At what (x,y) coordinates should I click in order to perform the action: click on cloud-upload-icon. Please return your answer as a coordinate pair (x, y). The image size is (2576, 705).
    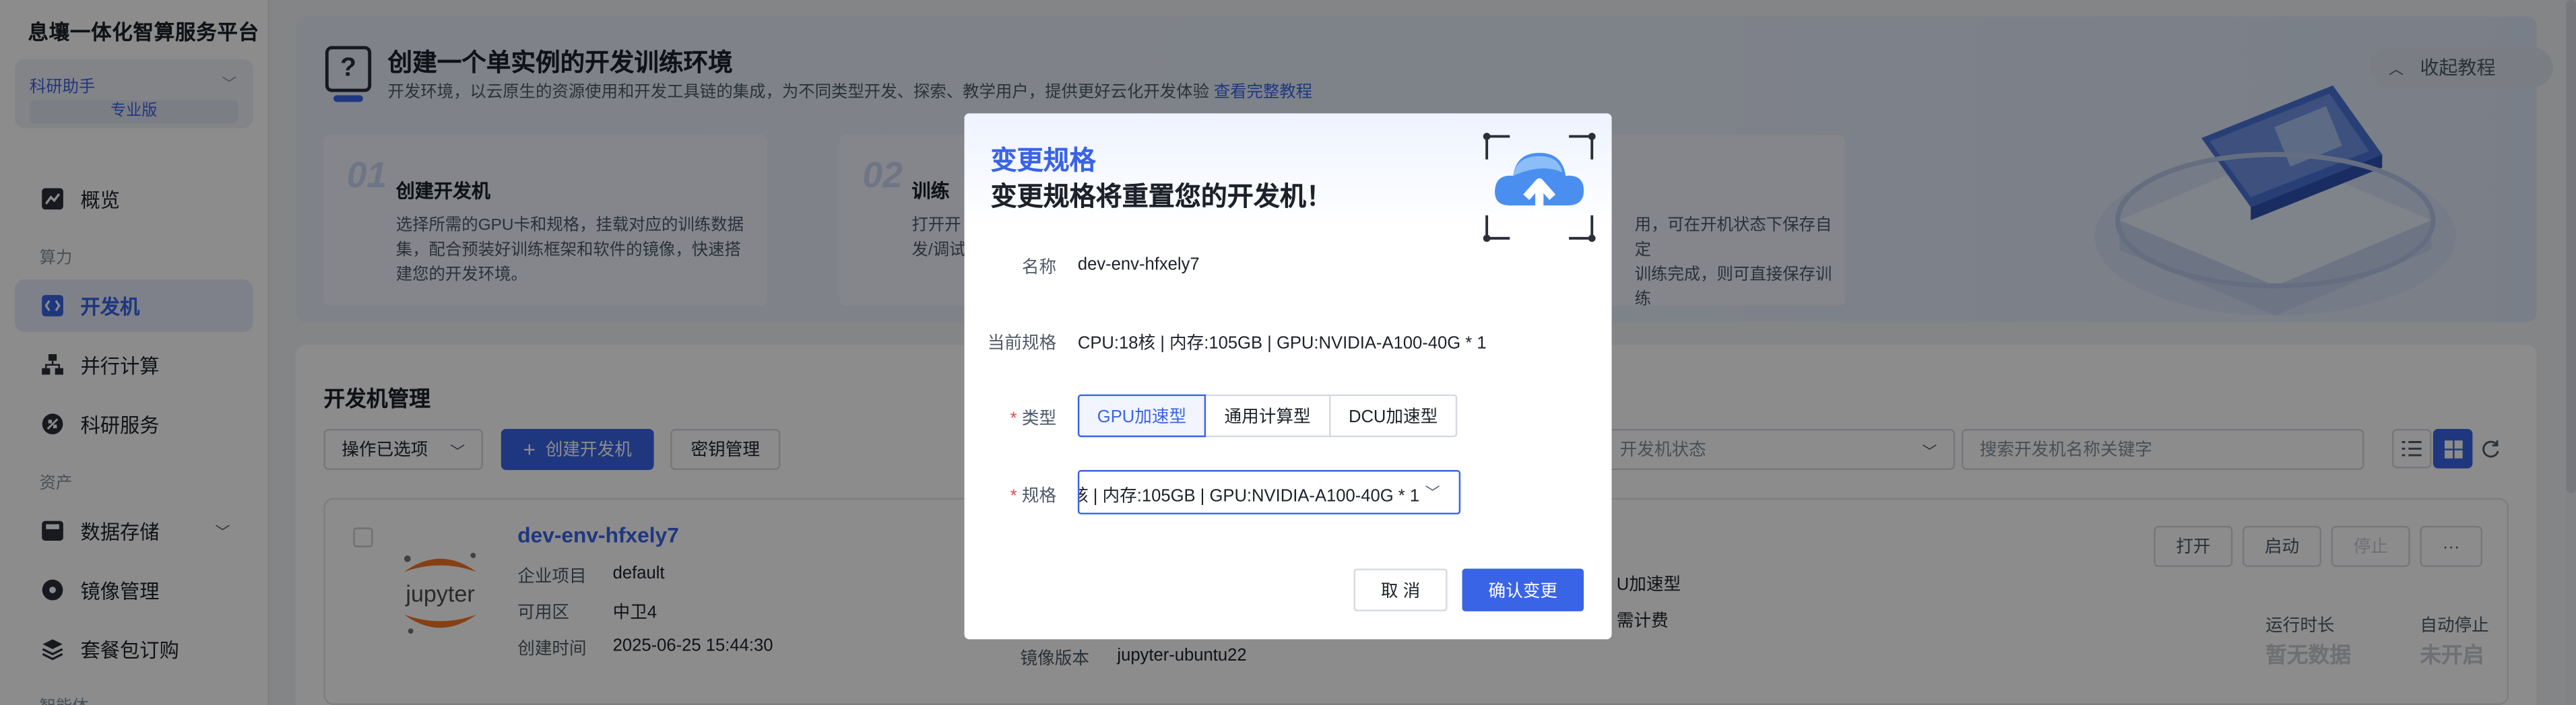
    Looking at the image, I should click on (1539, 188).